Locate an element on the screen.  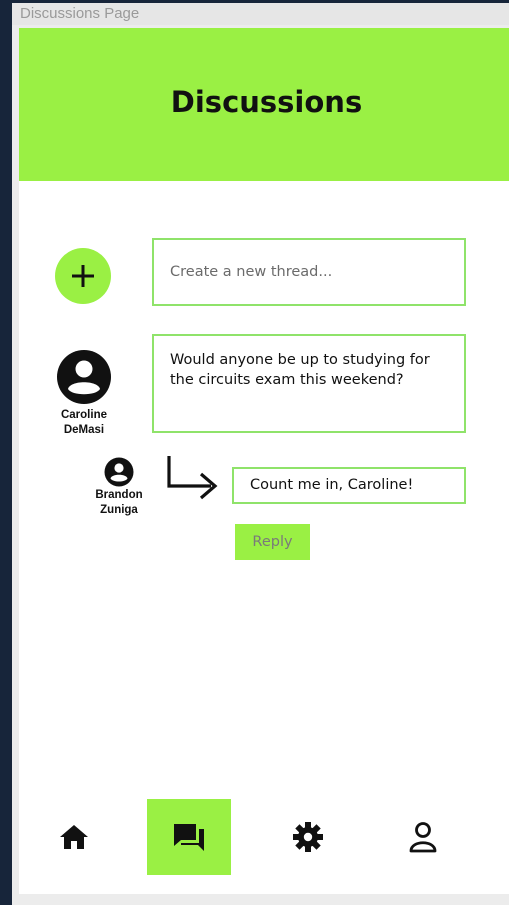
reply-author-name: Brandon Zuniga is located at coordinates (119, 503).